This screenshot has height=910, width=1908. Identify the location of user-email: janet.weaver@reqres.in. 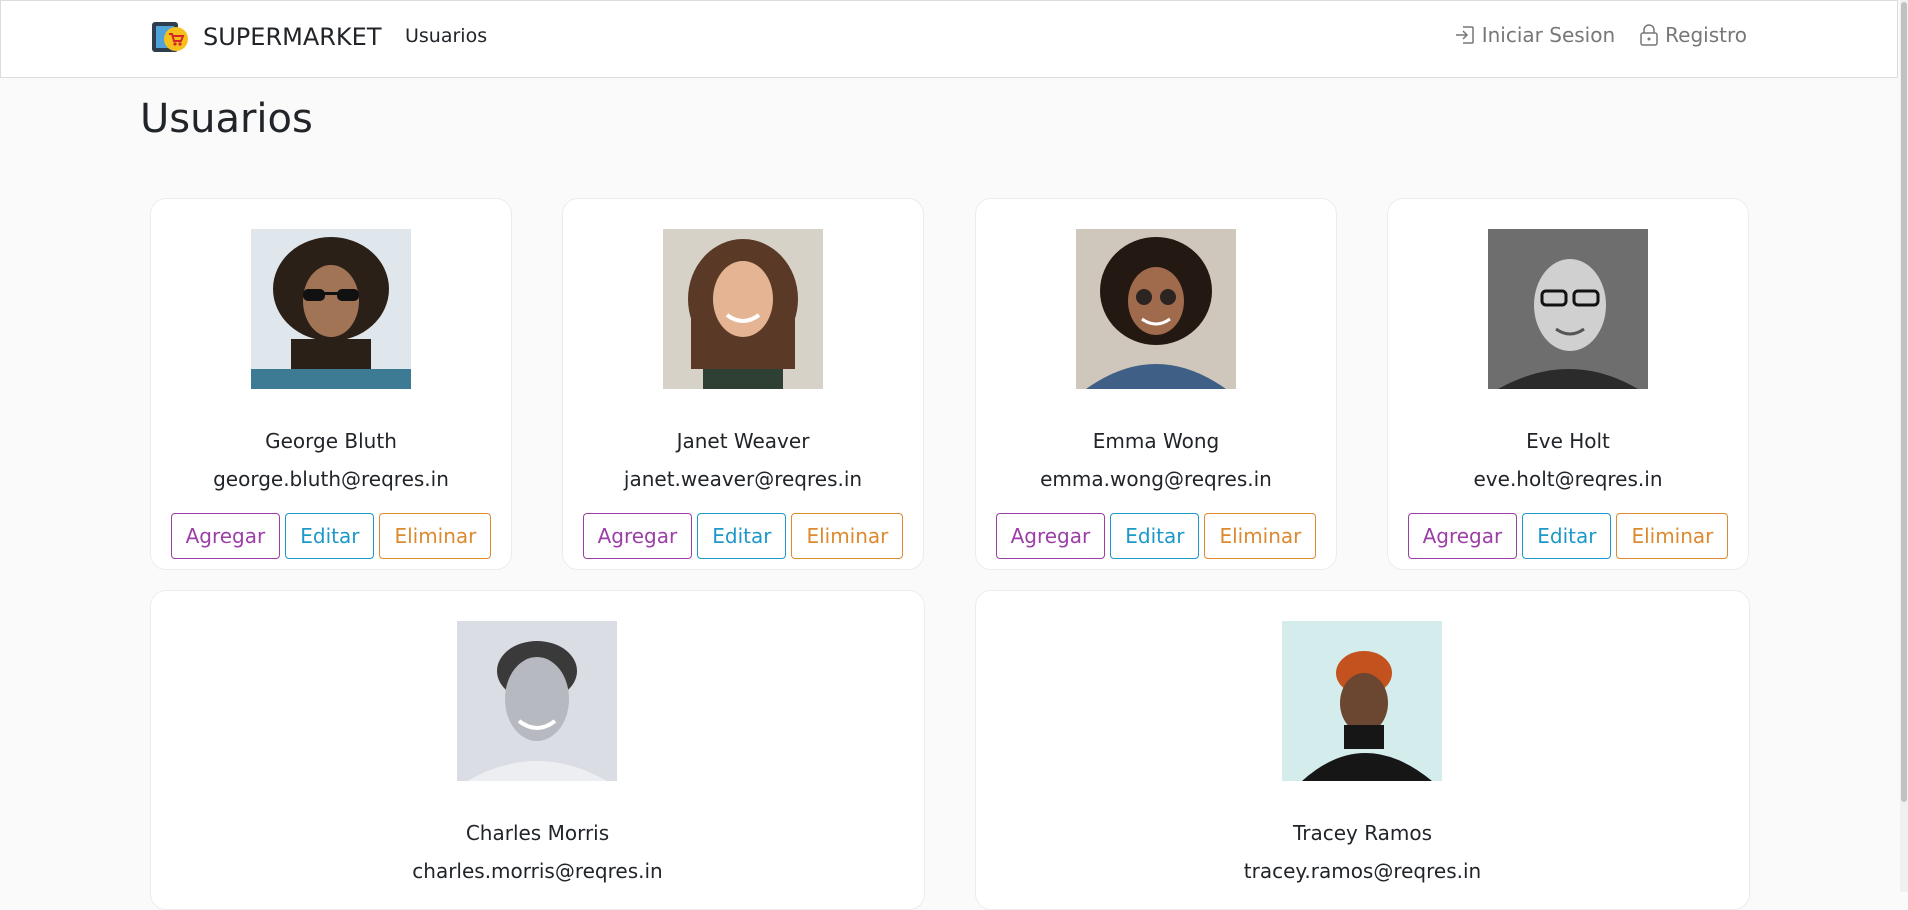
(743, 479).